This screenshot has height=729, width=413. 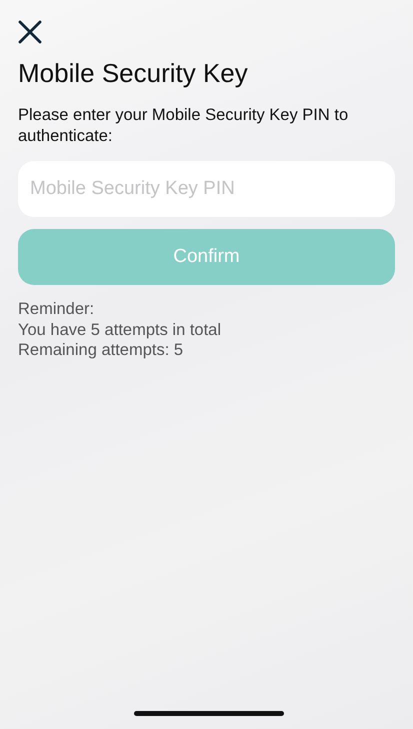 What do you see at coordinates (133, 73) in the screenshot?
I see `page-title: Mobile Security Key` at bounding box center [133, 73].